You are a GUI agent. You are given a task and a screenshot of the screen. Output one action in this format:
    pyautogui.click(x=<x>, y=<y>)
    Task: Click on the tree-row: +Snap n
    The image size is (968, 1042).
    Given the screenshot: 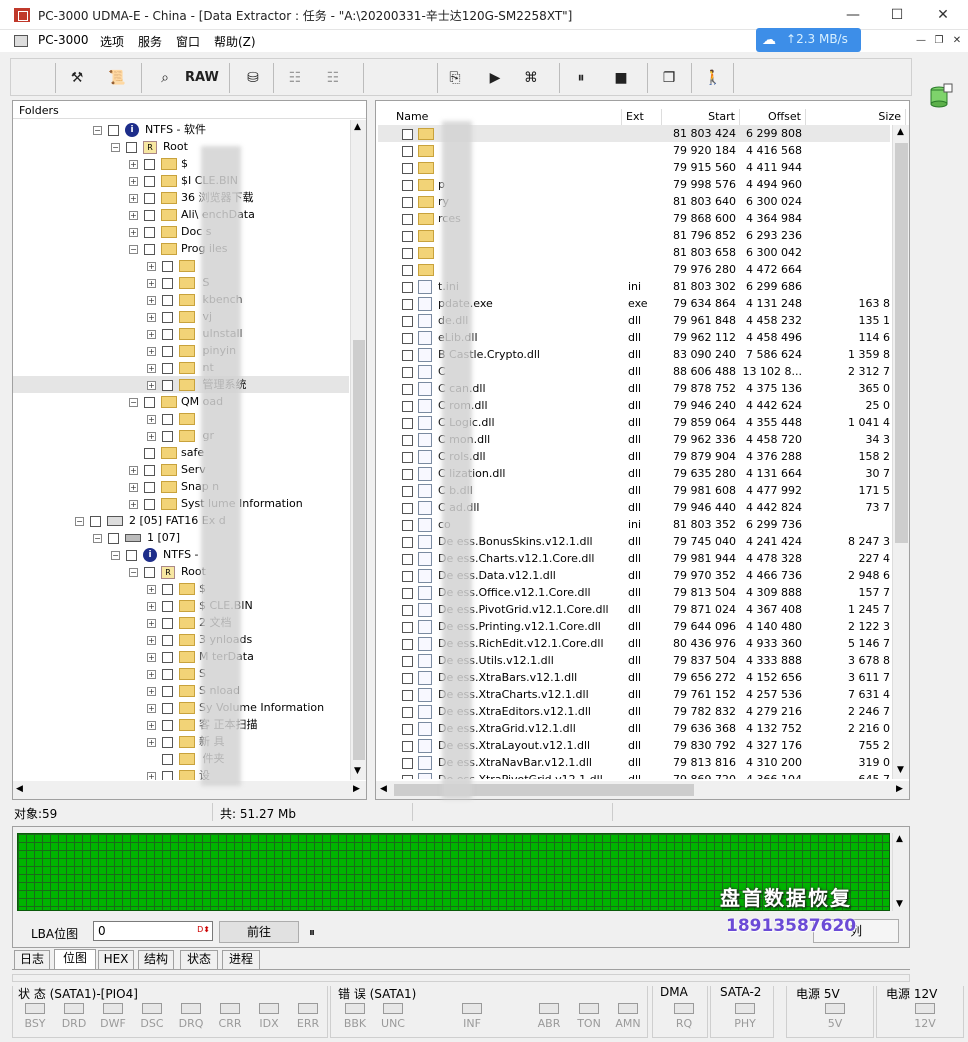 What is the action you would take?
    pyautogui.click(x=181, y=486)
    